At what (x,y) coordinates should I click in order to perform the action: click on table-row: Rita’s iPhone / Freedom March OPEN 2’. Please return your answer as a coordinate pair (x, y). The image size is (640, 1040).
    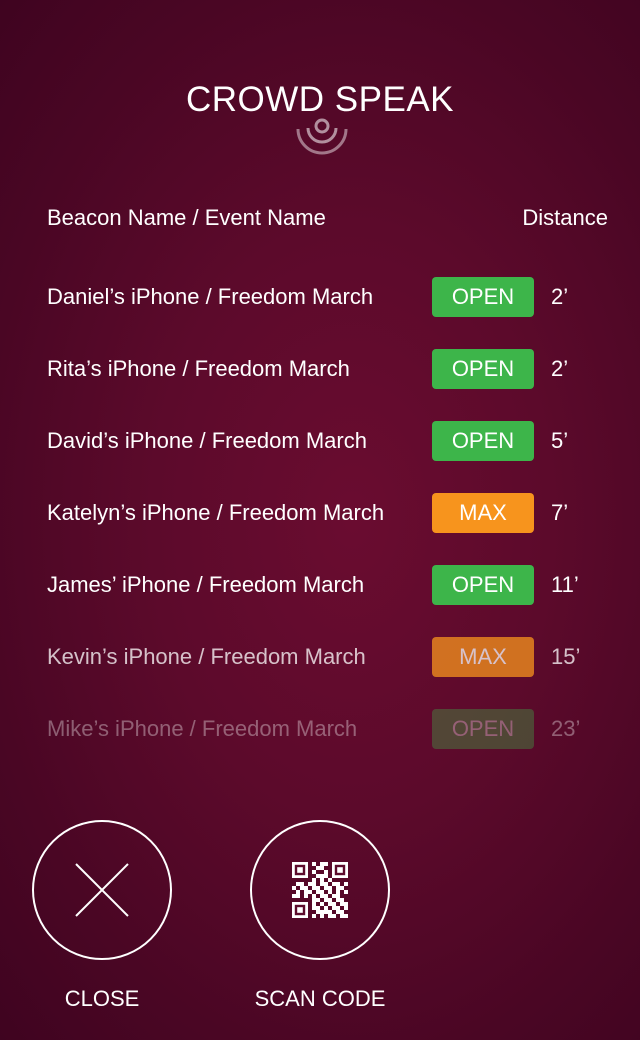
    Looking at the image, I should click on (327, 369).